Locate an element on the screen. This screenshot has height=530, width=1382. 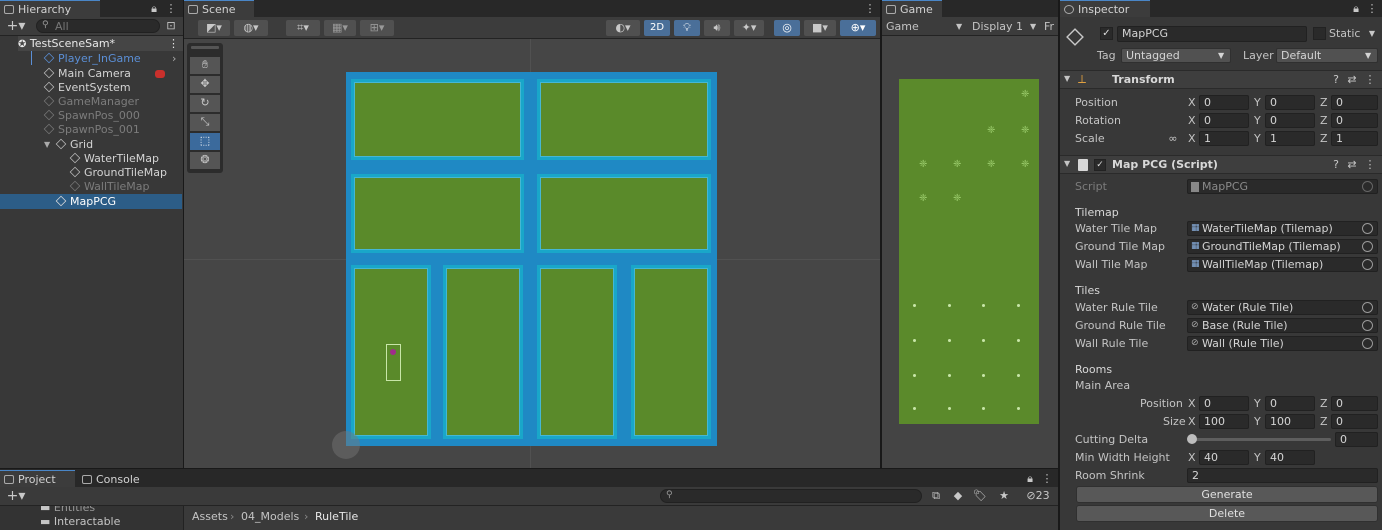
add-dropdown-button: +▾ is located at coordinates (16, 26).